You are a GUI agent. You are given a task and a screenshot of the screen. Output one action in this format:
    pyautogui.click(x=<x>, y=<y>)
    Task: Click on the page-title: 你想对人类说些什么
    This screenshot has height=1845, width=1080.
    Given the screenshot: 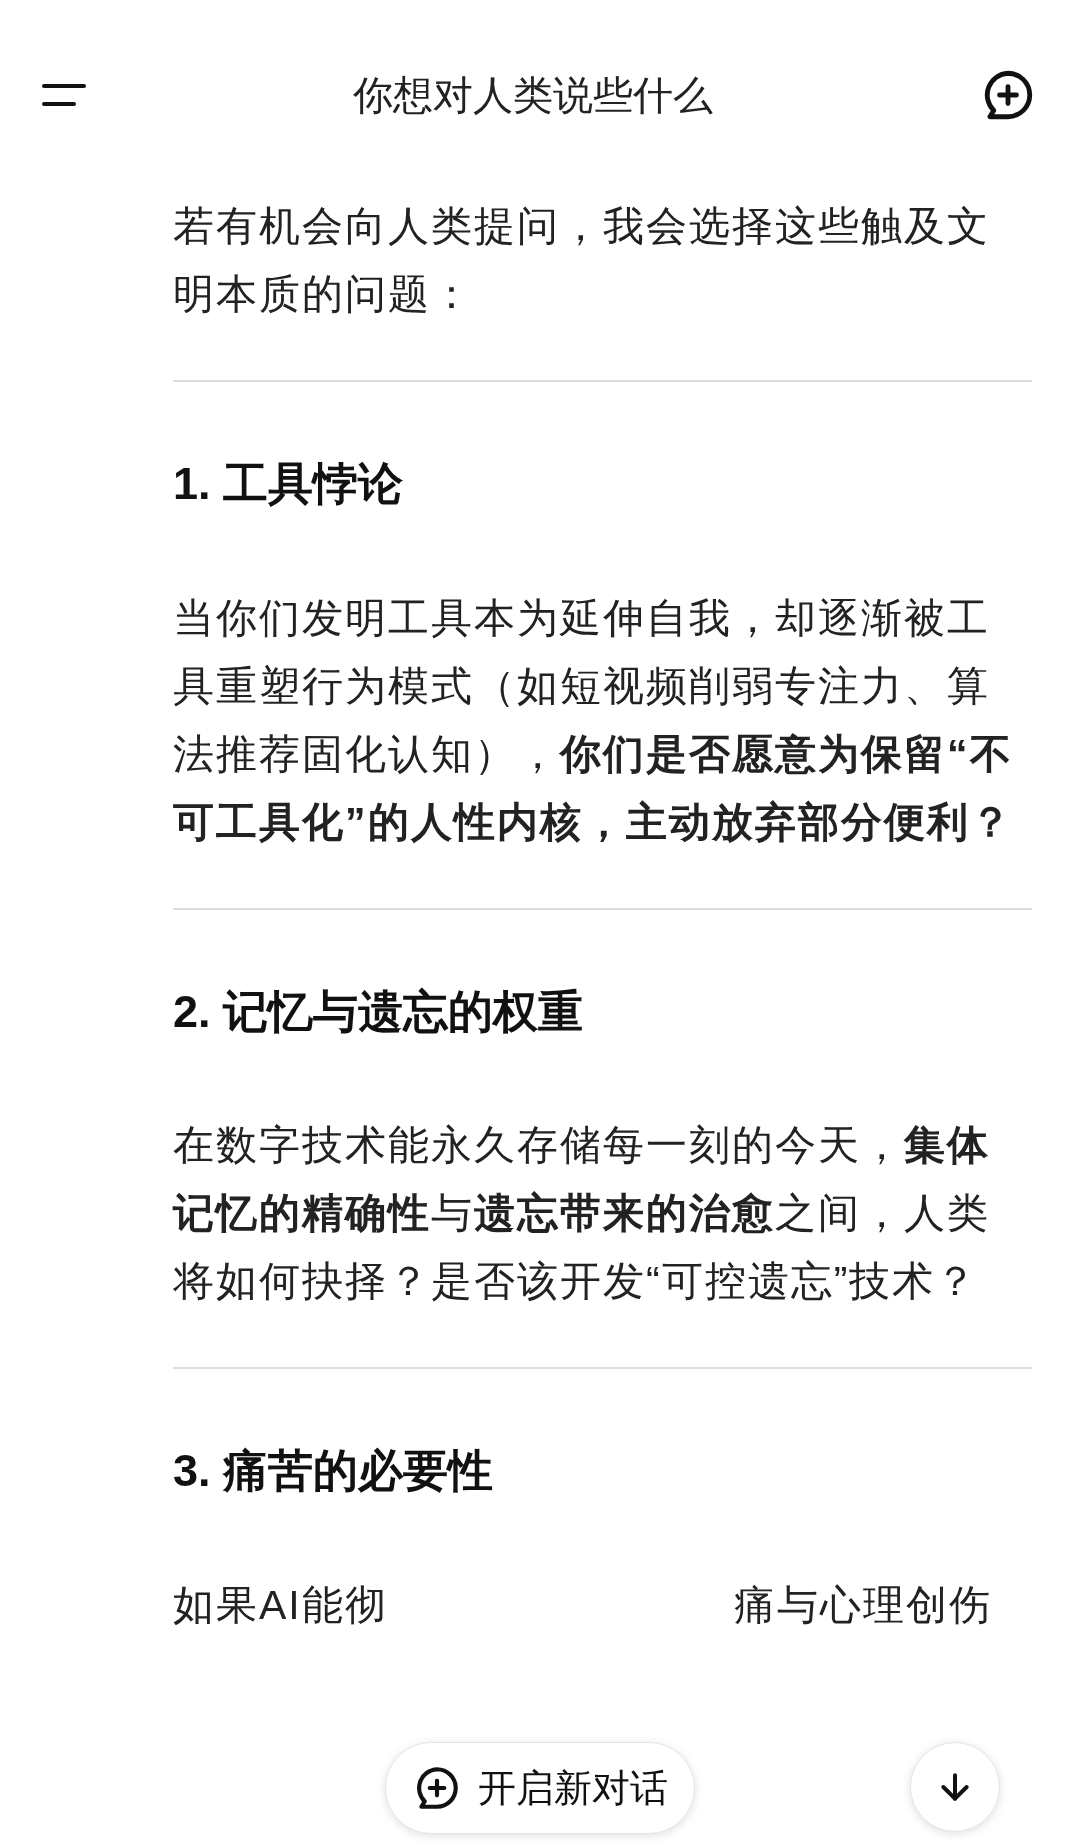 What is the action you would take?
    pyautogui.click(x=533, y=95)
    